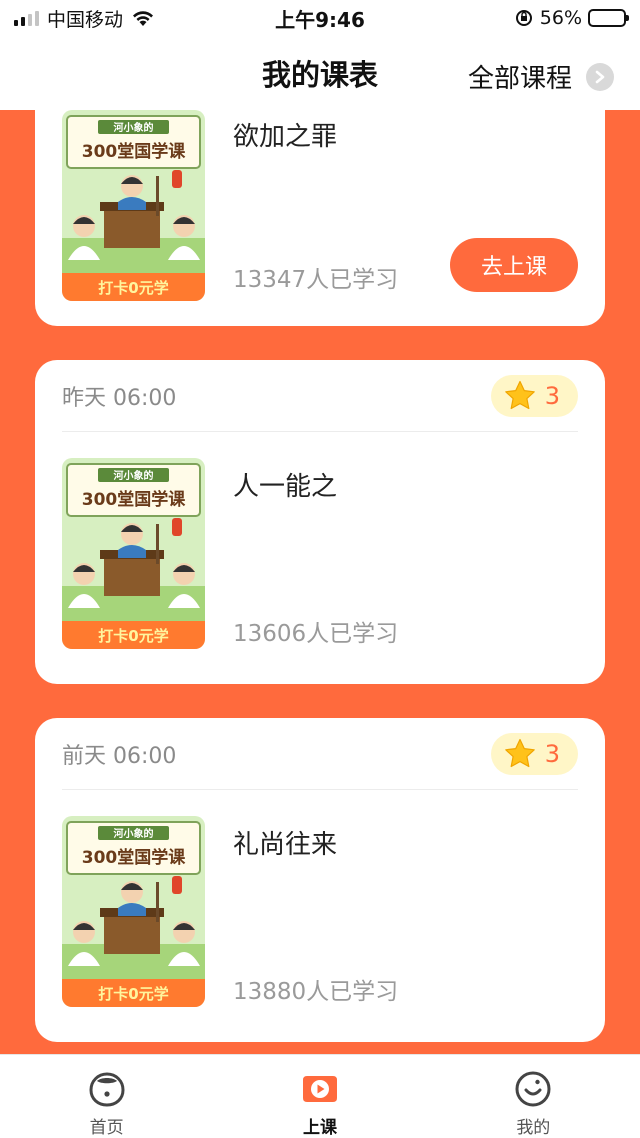 The width and height of the screenshot is (640, 1138). I want to click on home-face-icon, so click(107, 1089).